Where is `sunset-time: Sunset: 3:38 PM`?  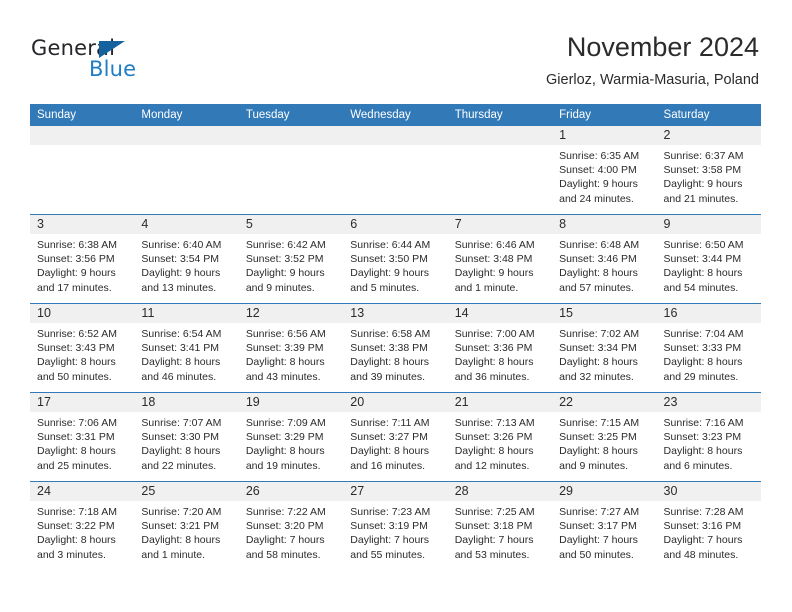
sunset-time: Sunset: 3:38 PM is located at coordinates (389, 348).